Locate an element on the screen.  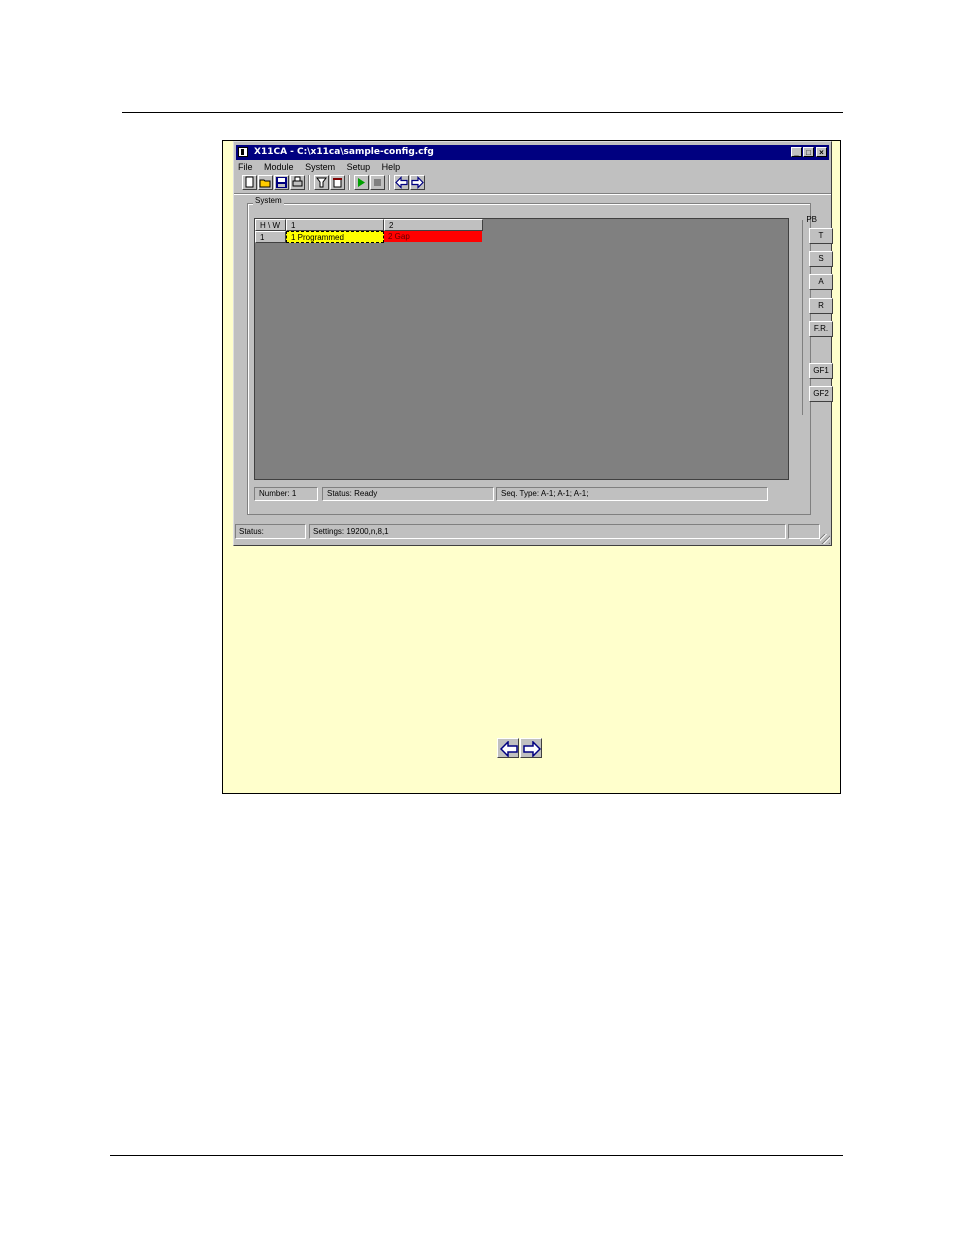
menu-bar: File Module System Setup Help is located at coordinates (323, 167).